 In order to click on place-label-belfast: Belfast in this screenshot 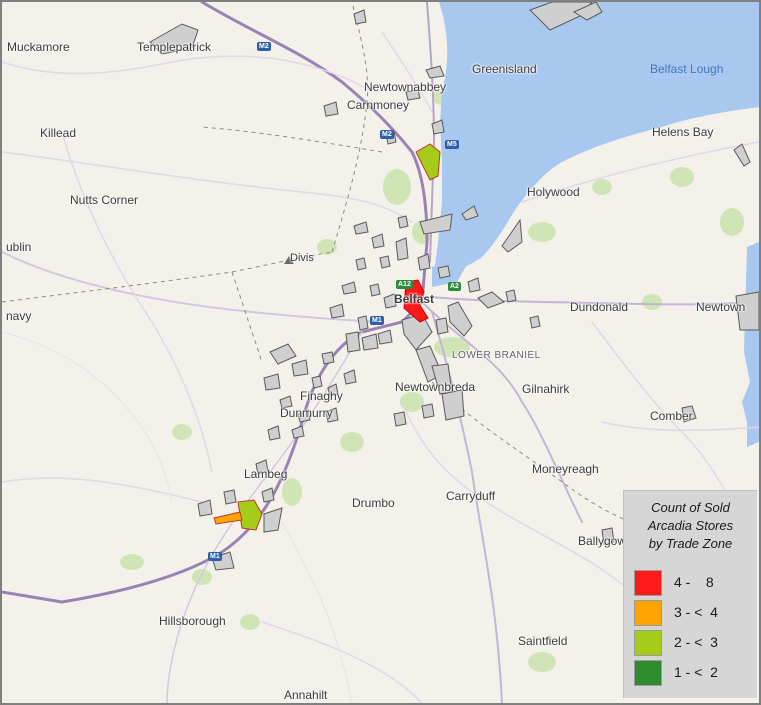, I will do `click(414, 299)`.